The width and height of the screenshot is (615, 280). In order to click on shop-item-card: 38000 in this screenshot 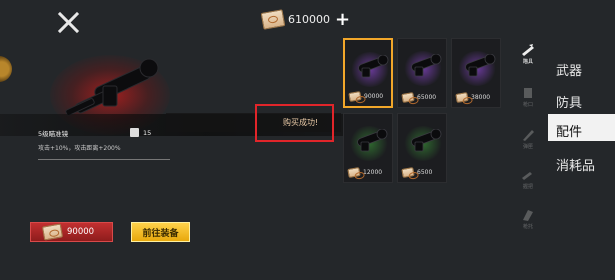, I will do `click(476, 73)`.